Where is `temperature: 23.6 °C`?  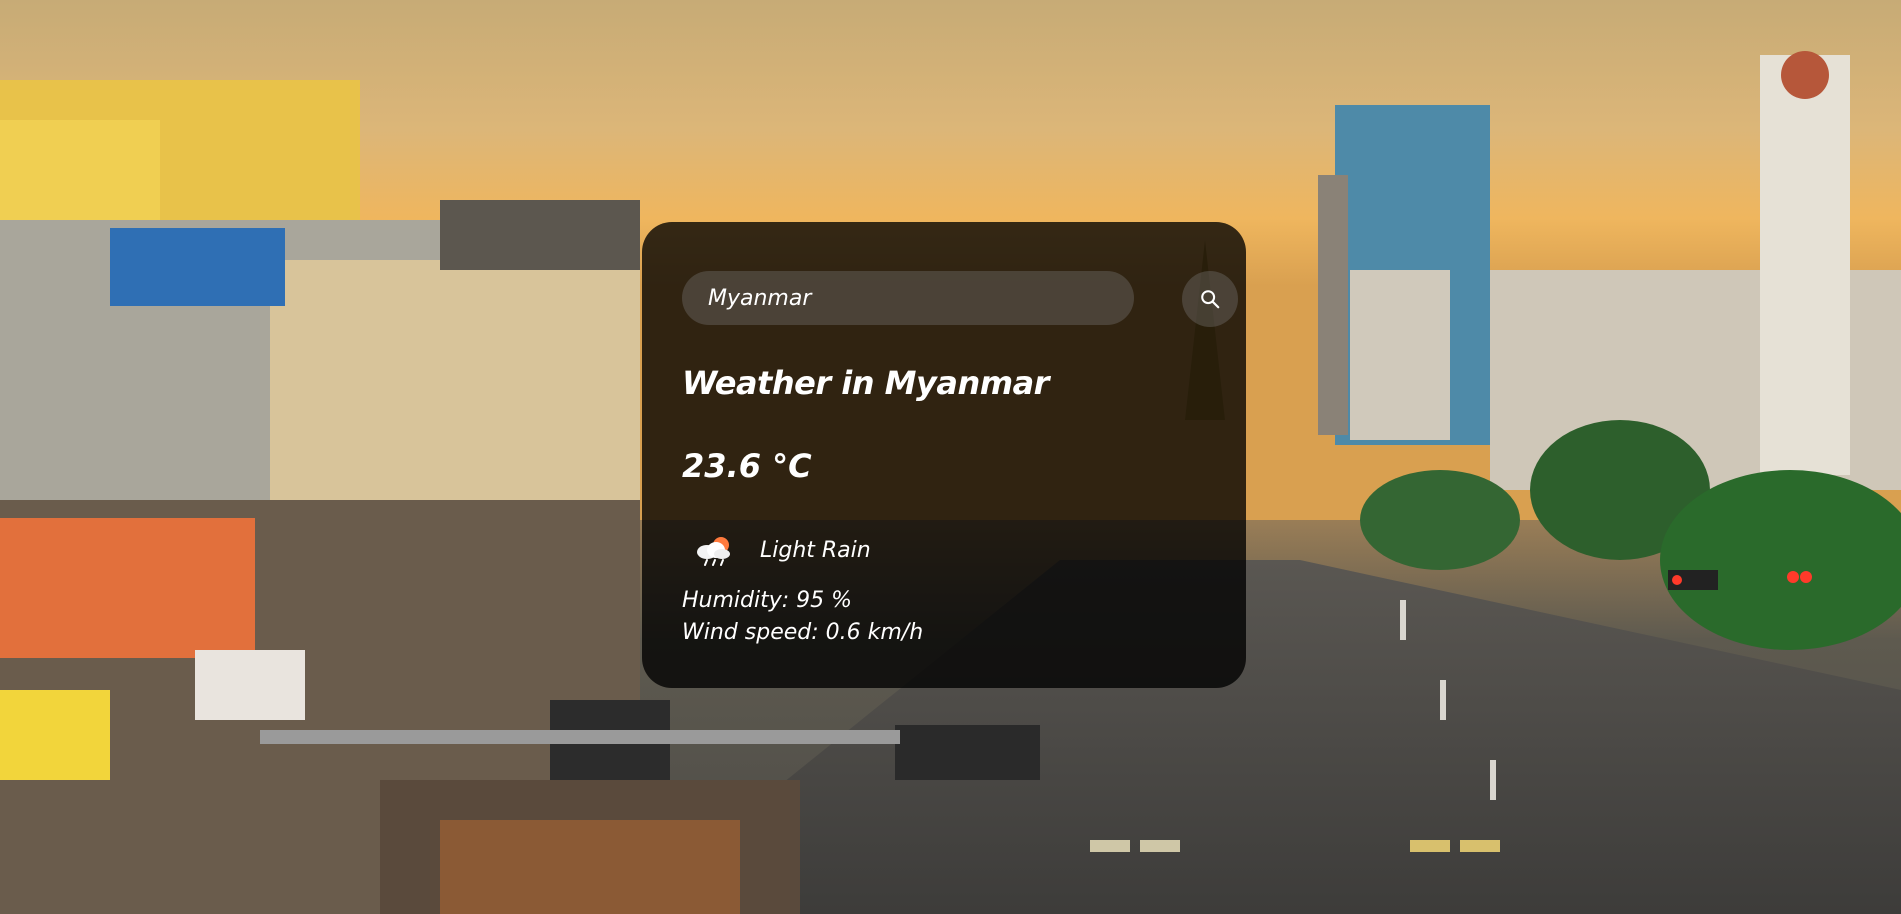 temperature: 23.6 °C is located at coordinates (747, 466).